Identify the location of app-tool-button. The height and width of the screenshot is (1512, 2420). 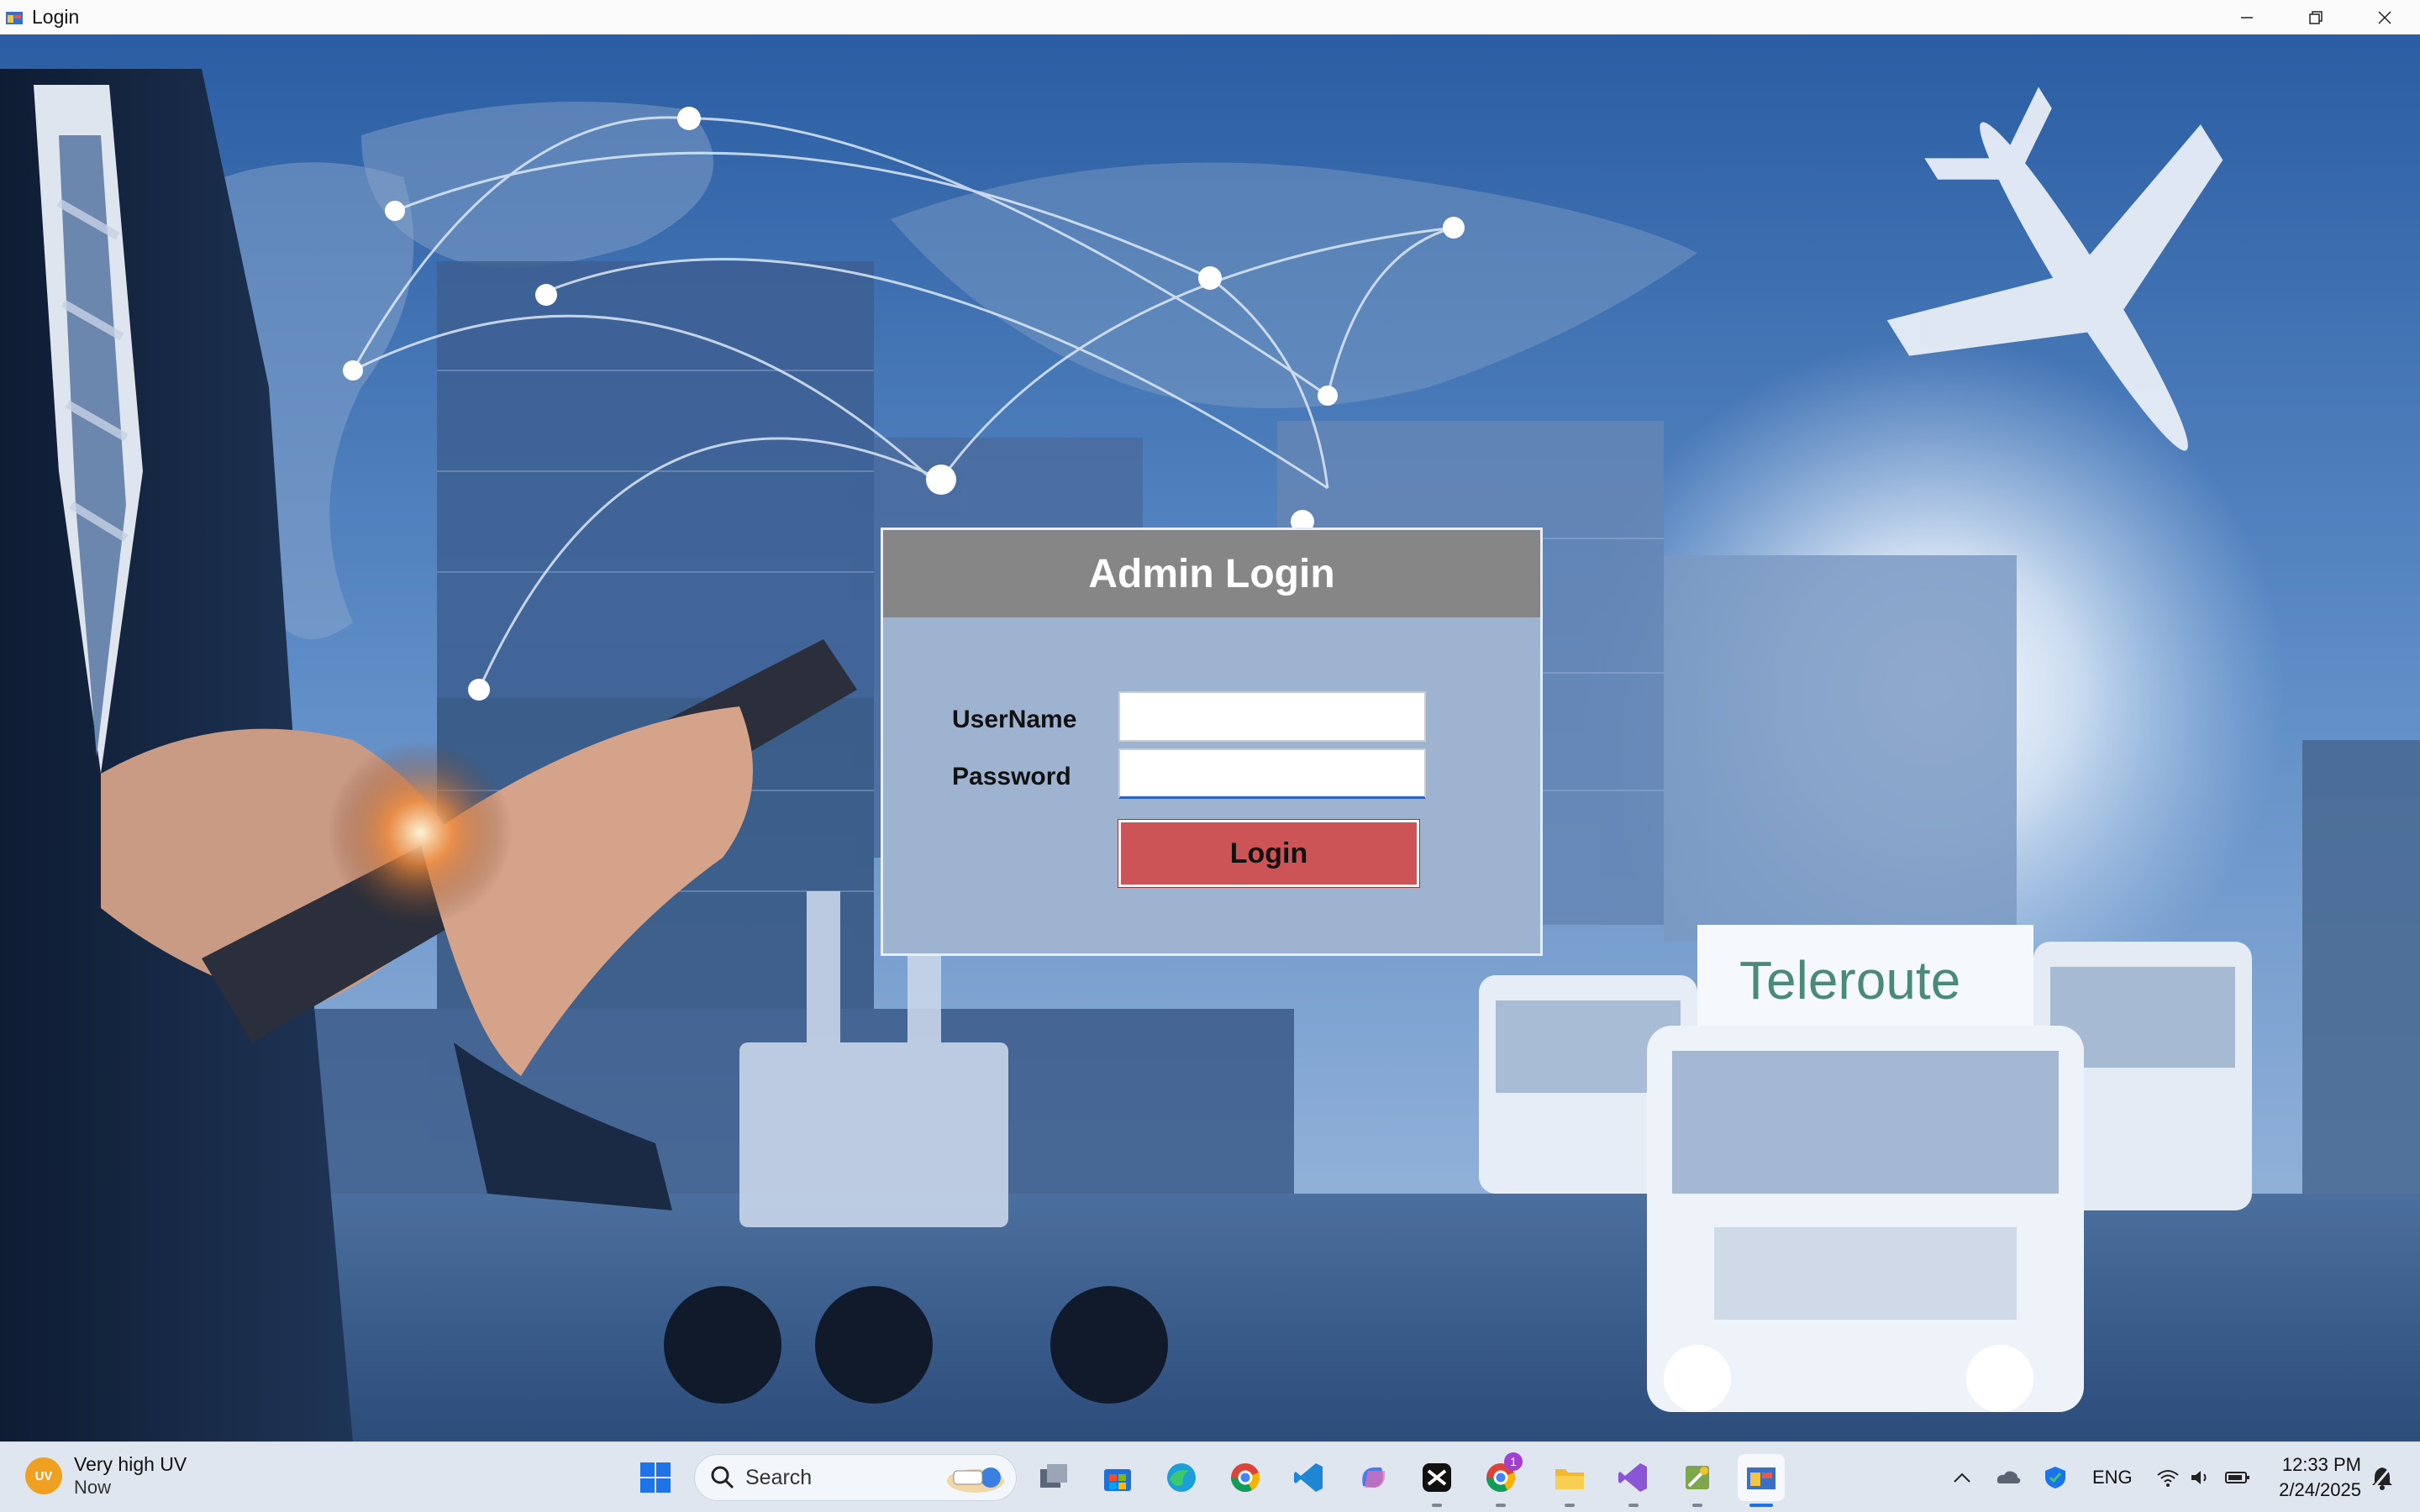
(1697, 1480).